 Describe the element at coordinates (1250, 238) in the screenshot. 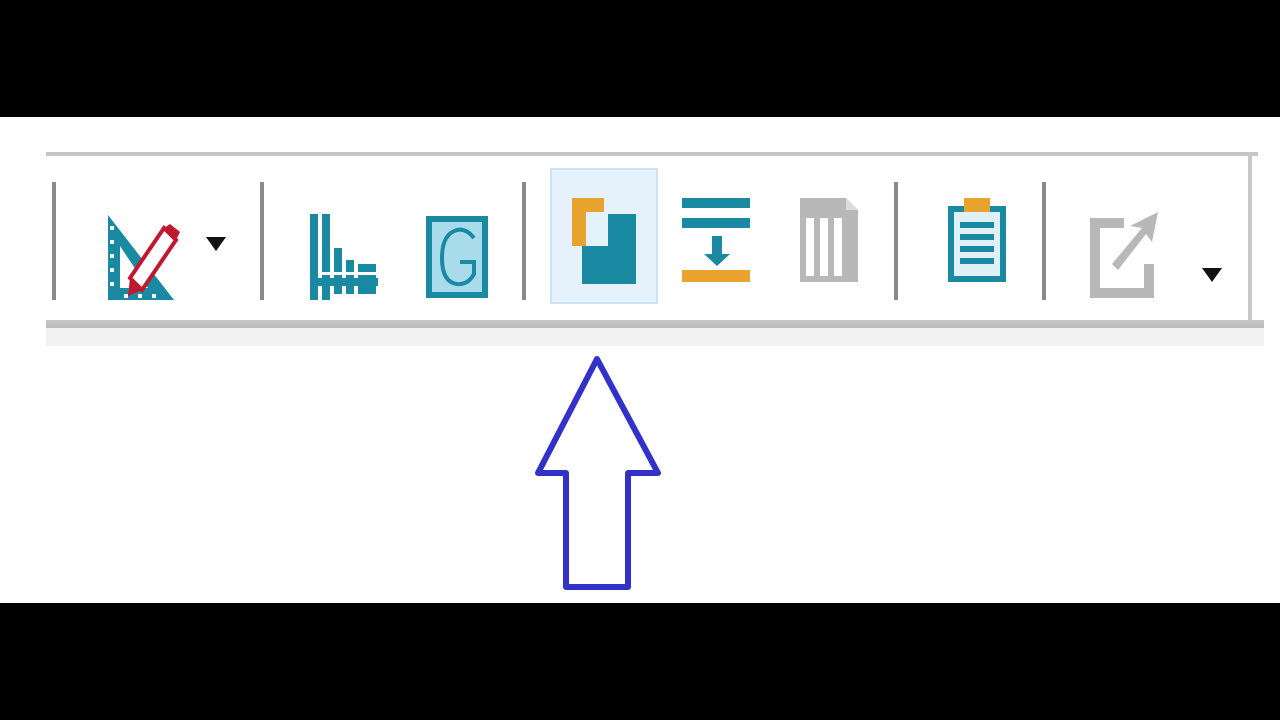

I see `toolbar-right-border` at that location.